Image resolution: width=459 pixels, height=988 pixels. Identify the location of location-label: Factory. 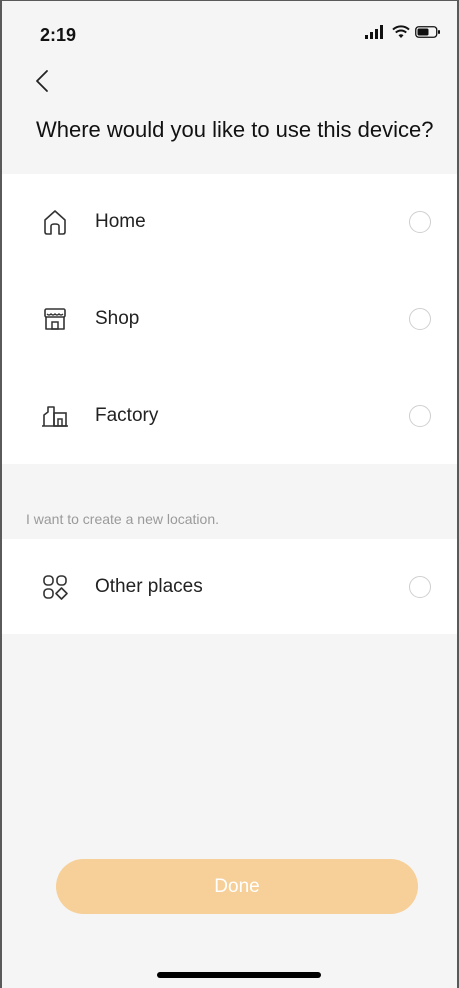
(127, 415).